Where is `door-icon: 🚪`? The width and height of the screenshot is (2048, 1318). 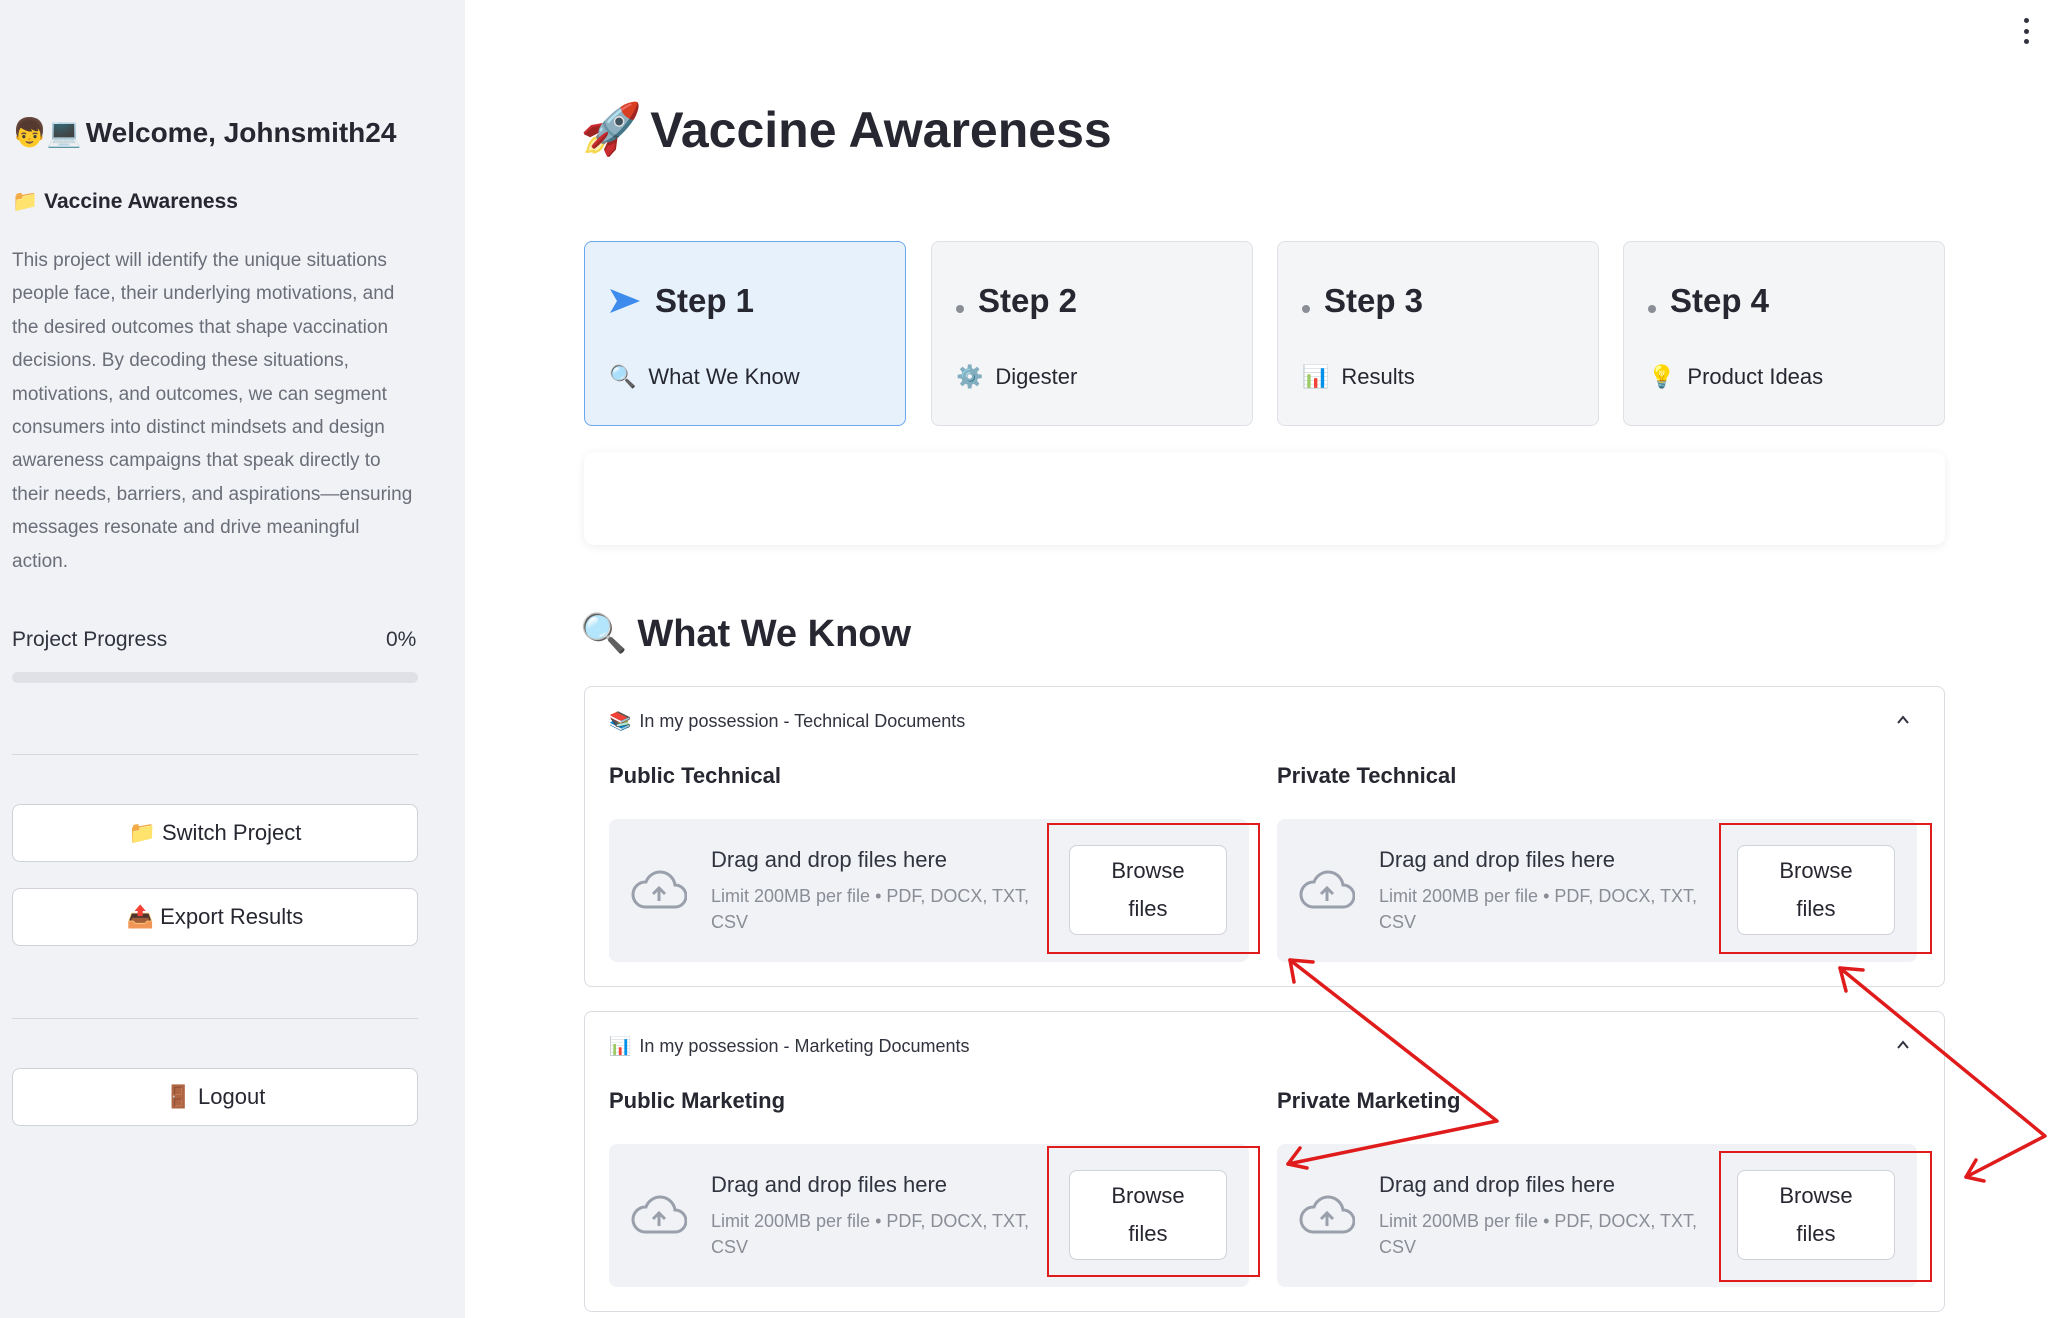 door-icon: 🚪 is located at coordinates (178, 1096).